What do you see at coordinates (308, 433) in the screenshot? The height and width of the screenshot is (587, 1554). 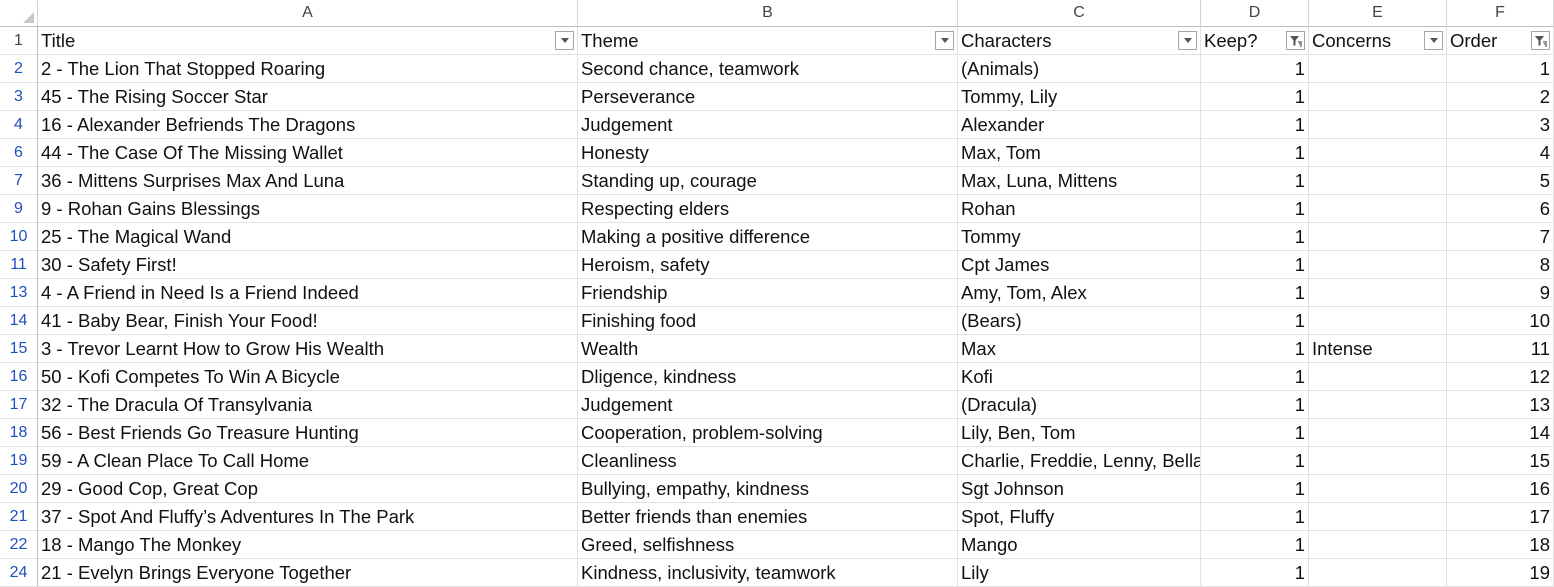 I see `cell-title: 56 - Best Friends Go Treasure Hunting` at bounding box center [308, 433].